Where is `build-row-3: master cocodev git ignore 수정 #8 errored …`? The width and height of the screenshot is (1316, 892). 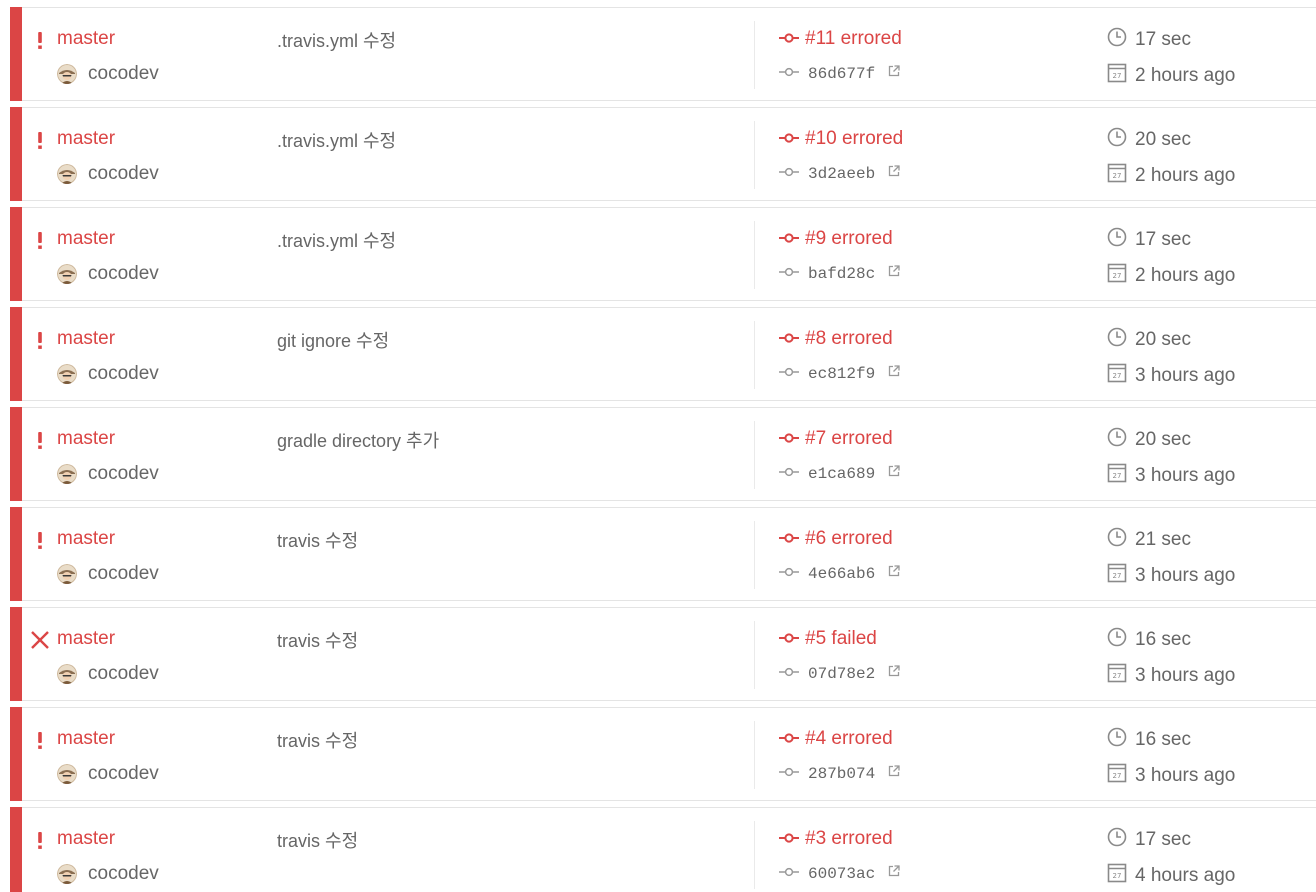
build-row-3: master cocodev git ignore 수정 #8 errored … is located at coordinates (663, 354).